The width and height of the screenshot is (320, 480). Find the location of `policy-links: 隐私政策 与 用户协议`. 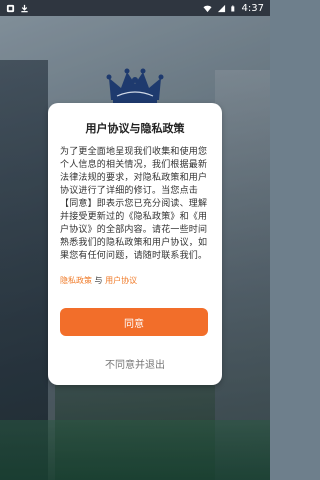

policy-links: 隐私政策 与 用户协议 is located at coordinates (136, 280).